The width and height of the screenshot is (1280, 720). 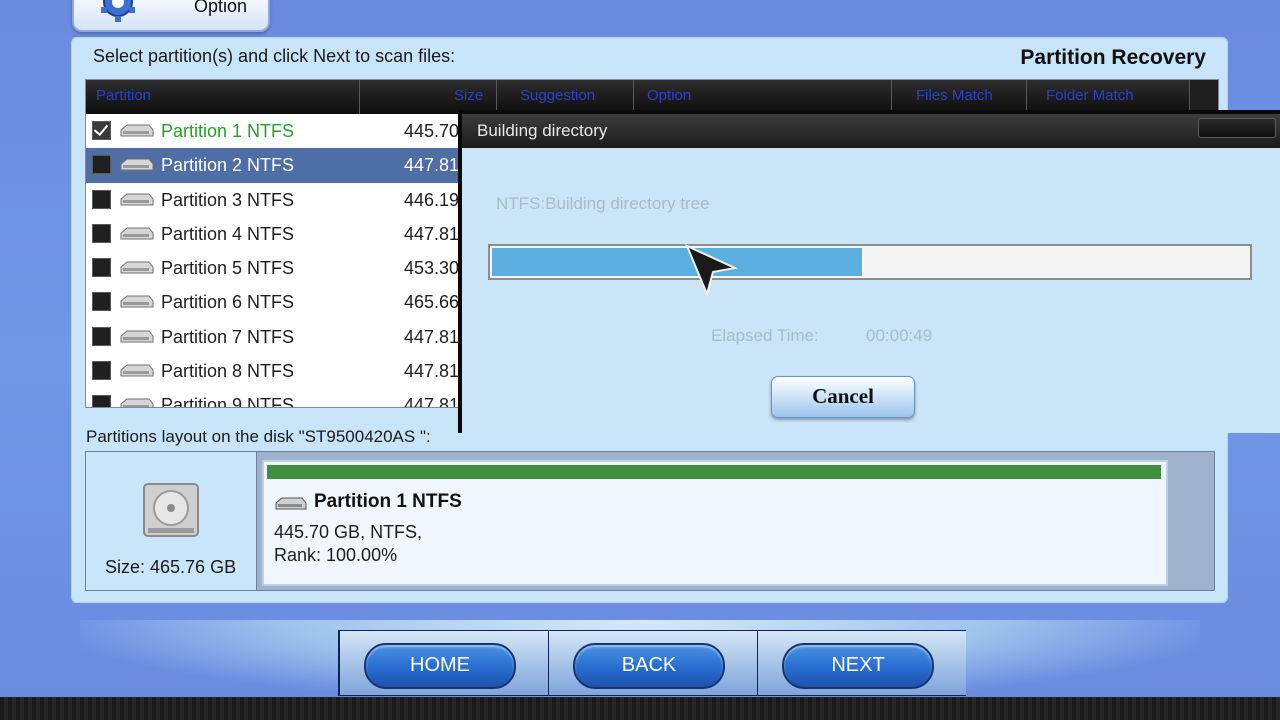 I want to click on mouse-cursor-icon, so click(x=712, y=271).